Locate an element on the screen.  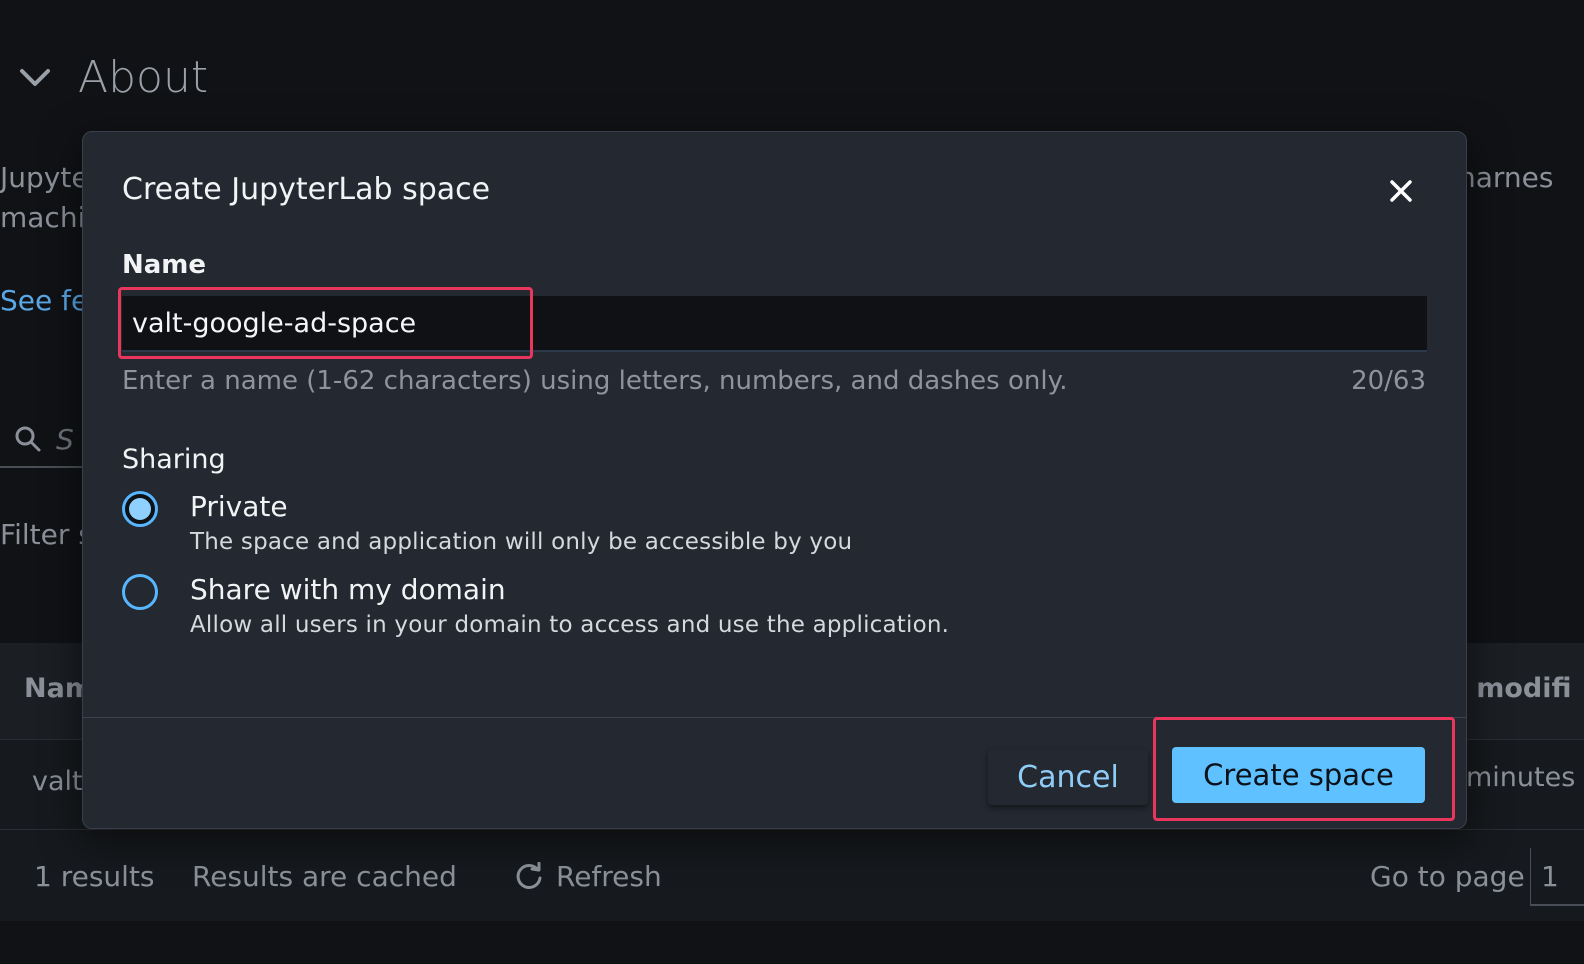
results-cached-note: Results are cached is located at coordinates (324, 876).